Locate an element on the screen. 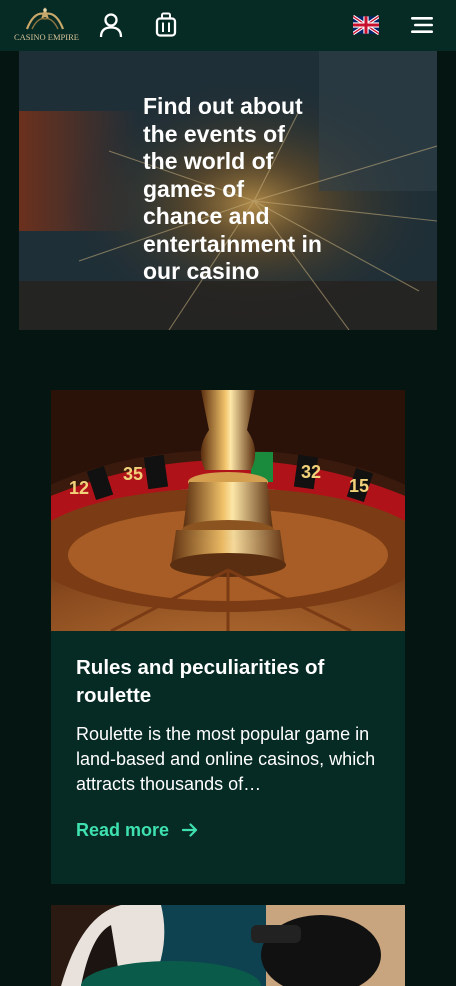 This screenshot has height=986, width=456. read-more-link: Read more is located at coordinates (137, 830).